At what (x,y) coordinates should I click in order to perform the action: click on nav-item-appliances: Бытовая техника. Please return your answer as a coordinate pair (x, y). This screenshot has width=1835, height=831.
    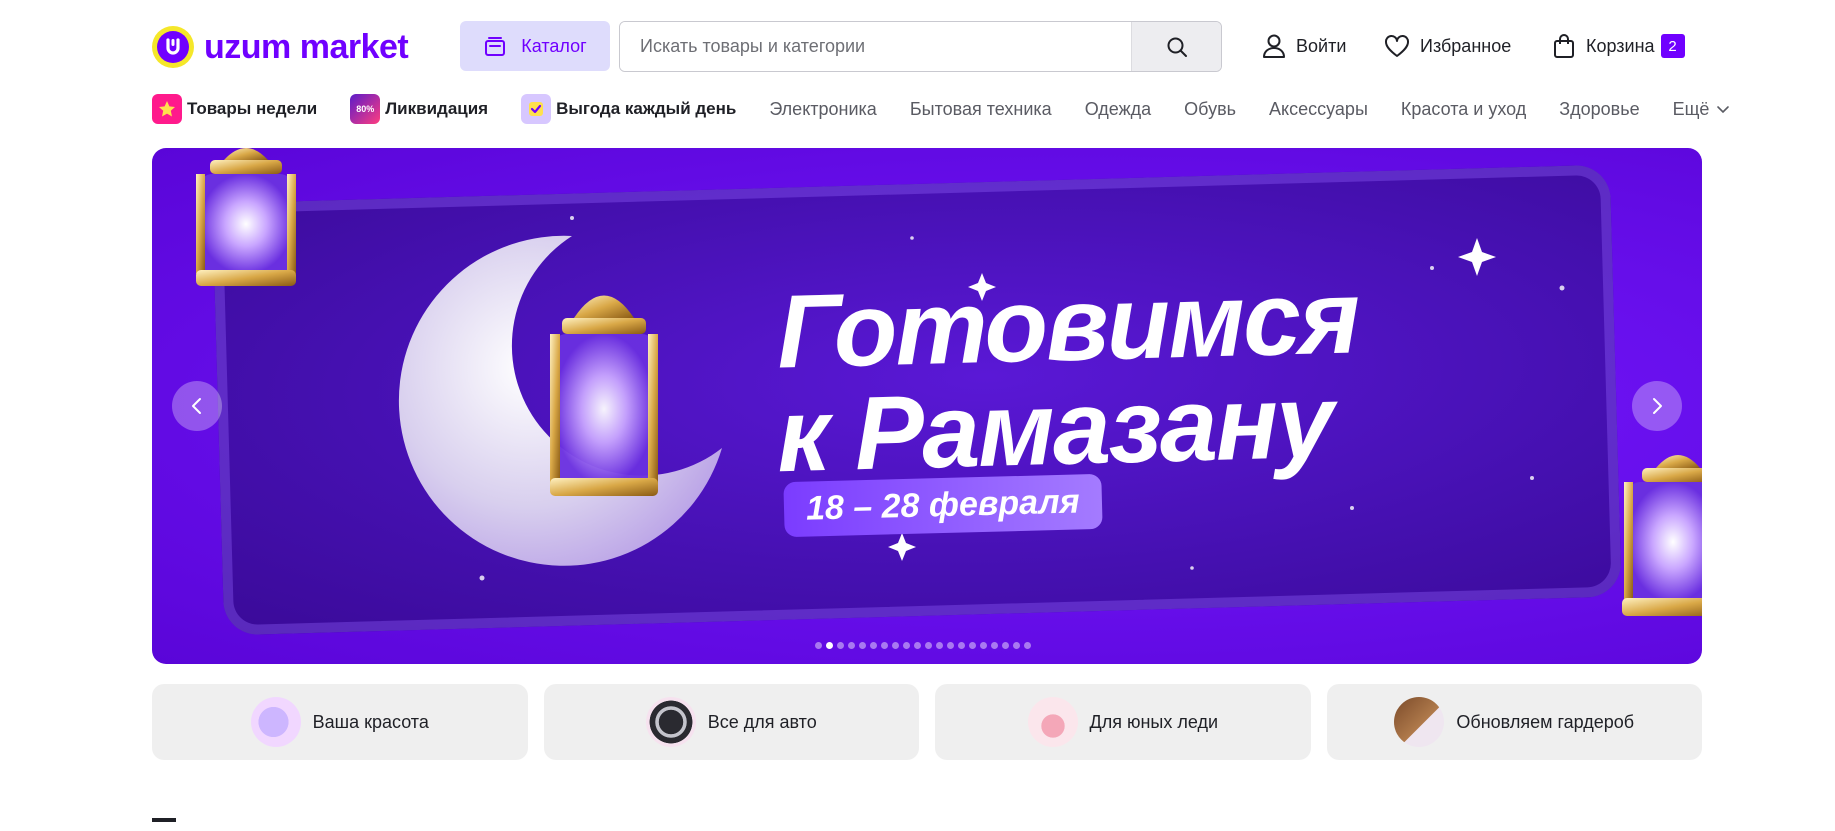
    Looking at the image, I should click on (981, 109).